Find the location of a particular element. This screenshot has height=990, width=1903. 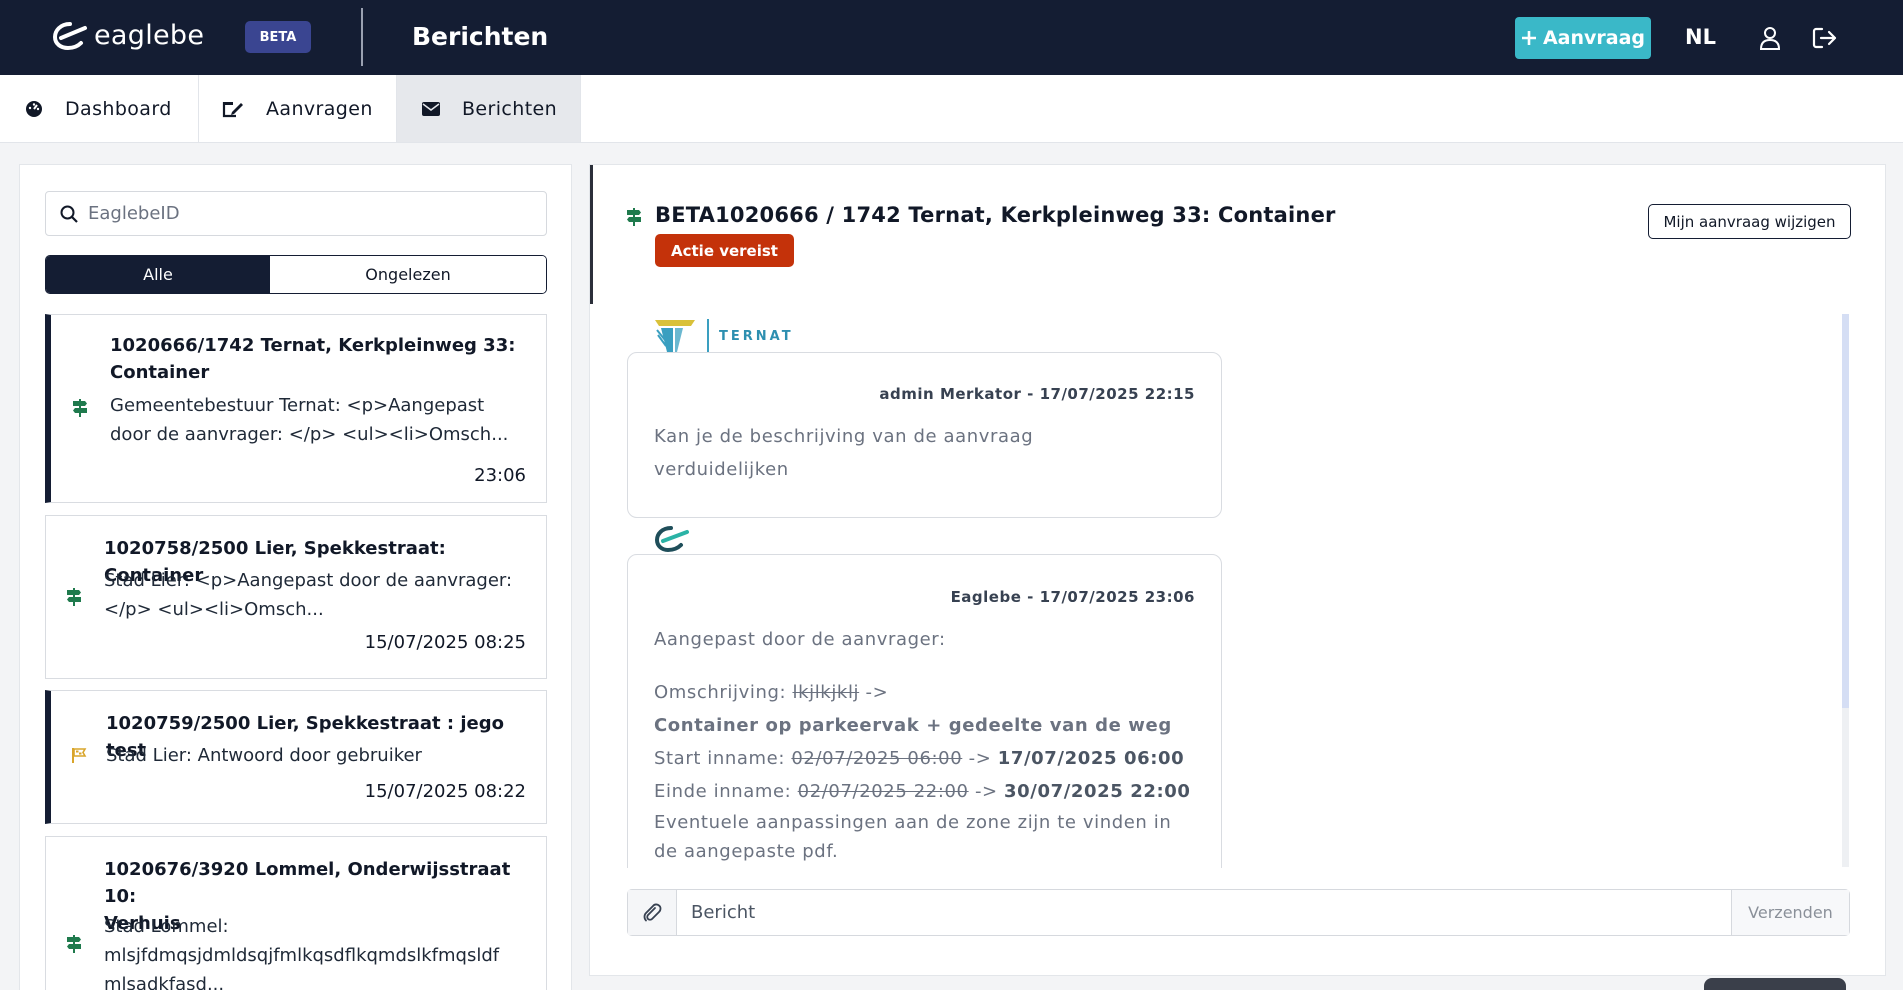

language-switch: NL is located at coordinates (1700, 37).